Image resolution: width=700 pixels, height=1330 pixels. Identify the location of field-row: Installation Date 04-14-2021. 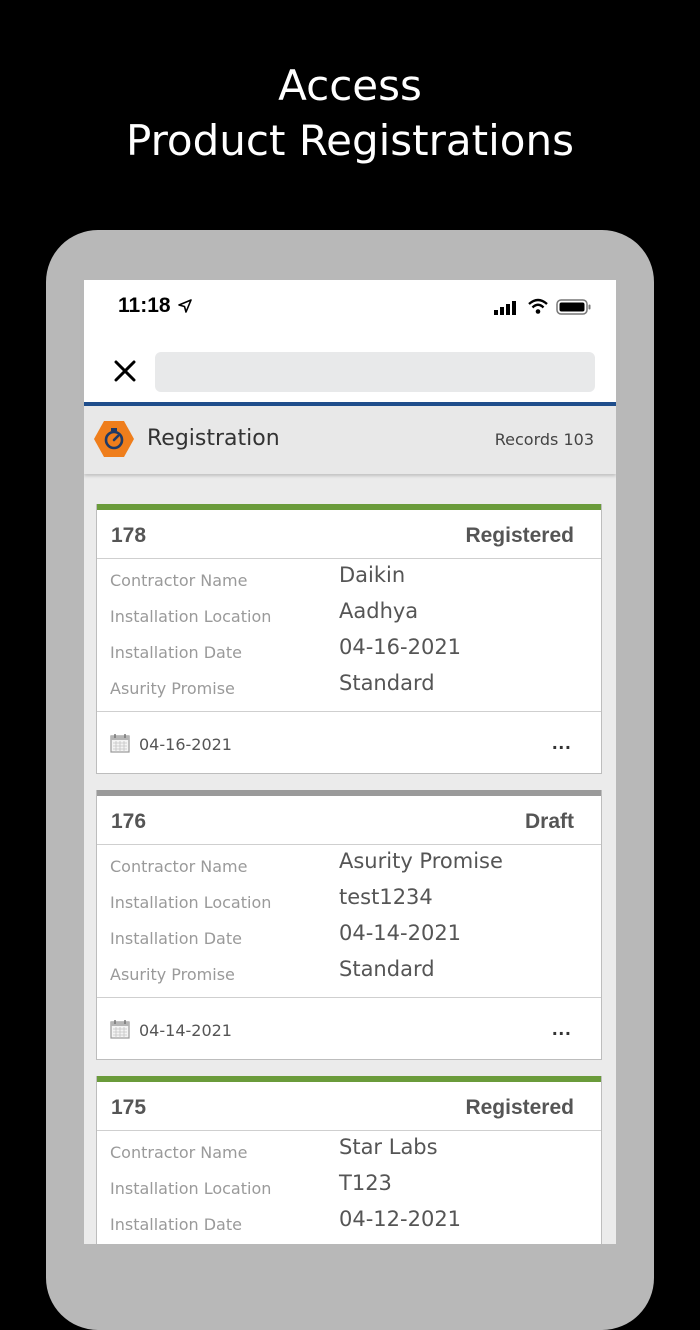
(349, 935).